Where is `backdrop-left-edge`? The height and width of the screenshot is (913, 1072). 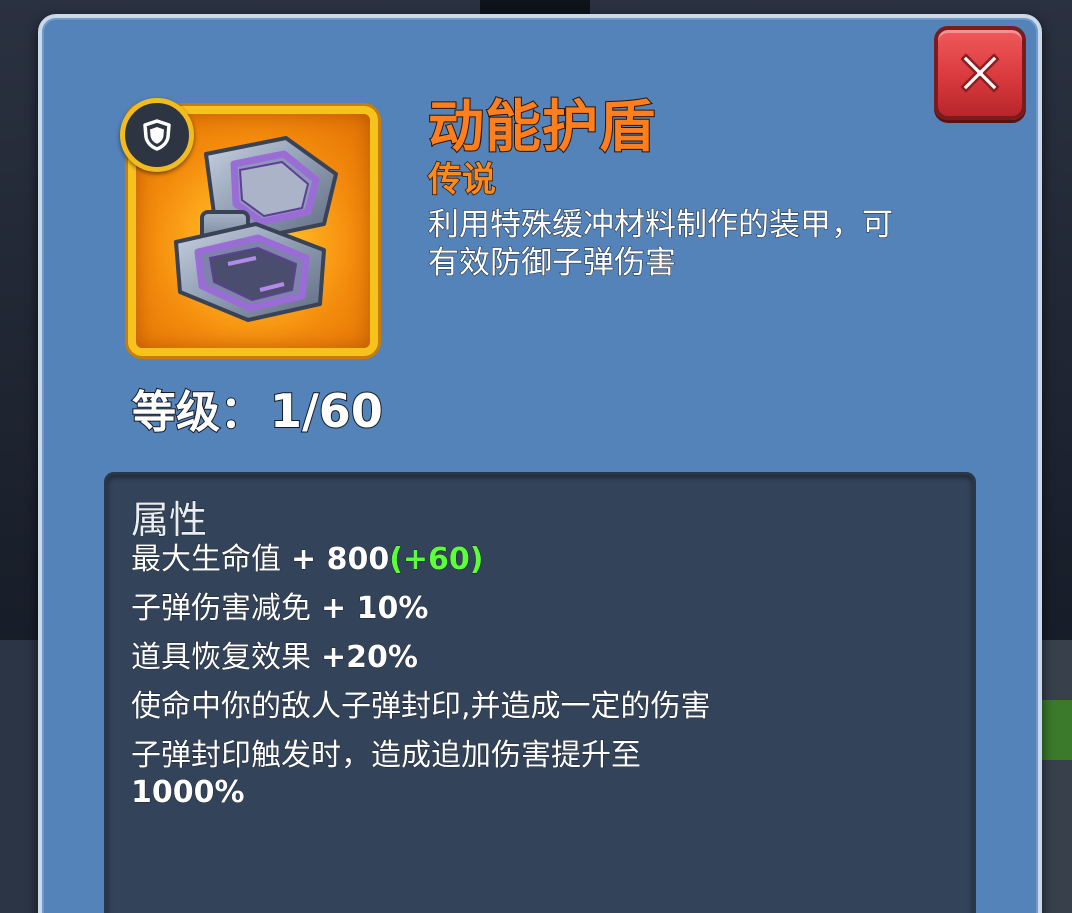 backdrop-left-edge is located at coordinates (20, 776).